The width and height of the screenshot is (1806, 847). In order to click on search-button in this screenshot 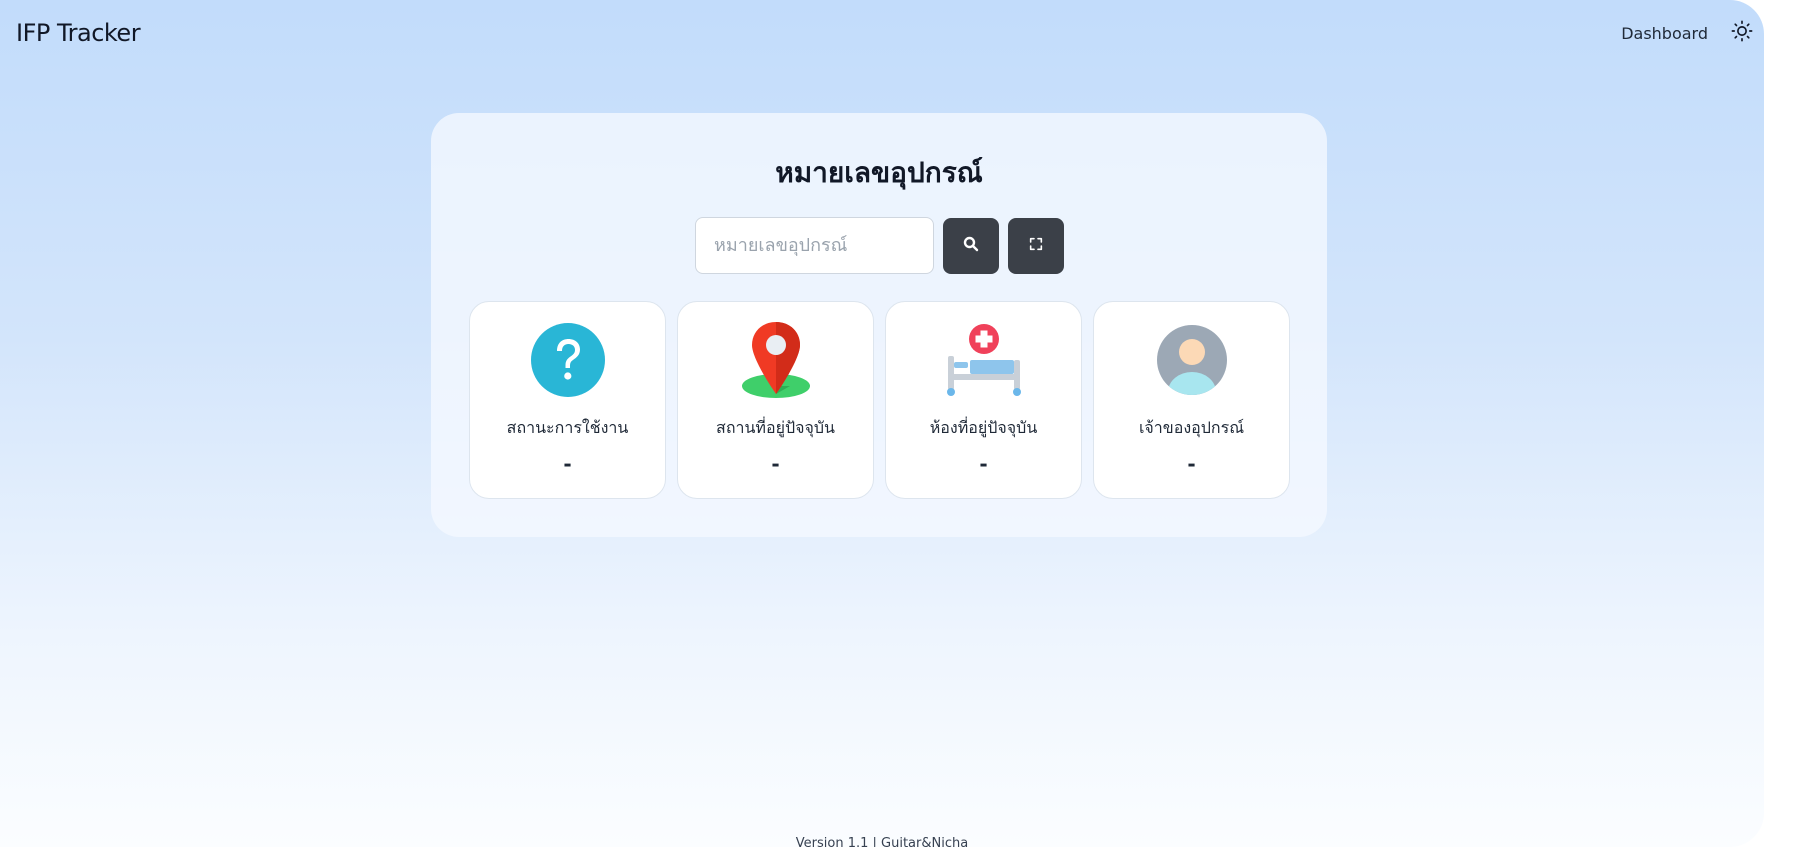, I will do `click(971, 245)`.